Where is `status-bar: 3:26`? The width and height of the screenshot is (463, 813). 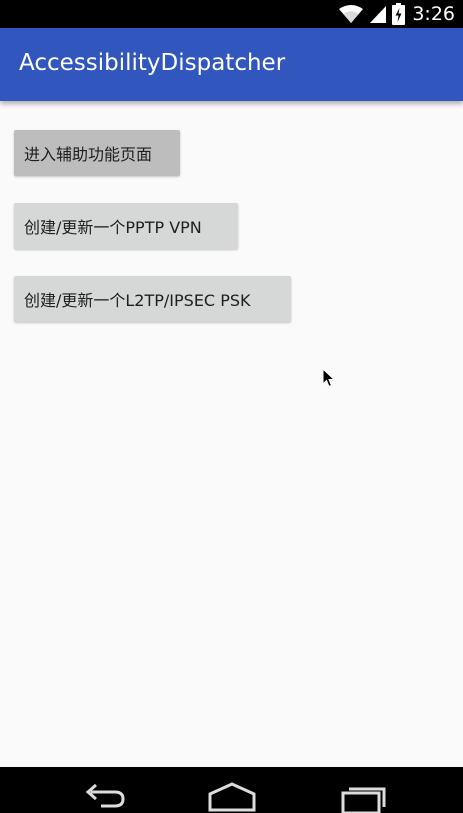
status-bar: 3:26 is located at coordinates (231, 14).